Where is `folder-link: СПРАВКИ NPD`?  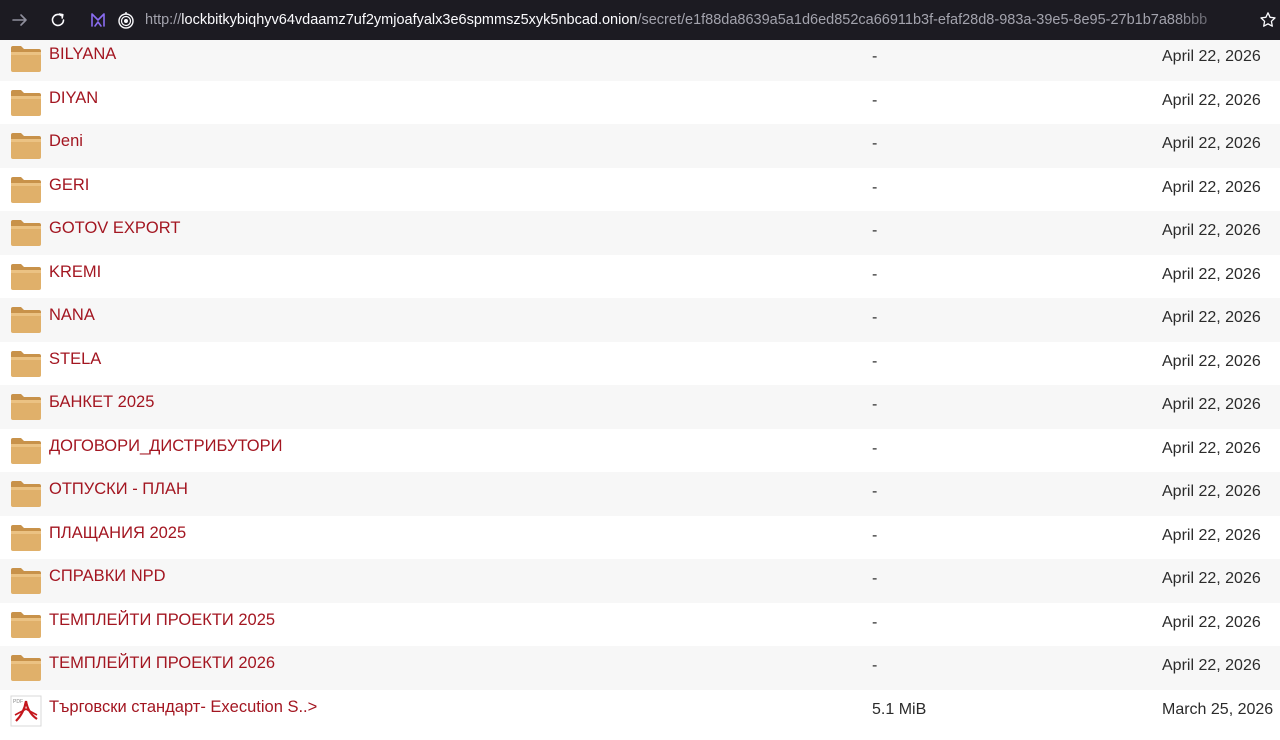 folder-link: СПРАВКИ NPD is located at coordinates (107, 576).